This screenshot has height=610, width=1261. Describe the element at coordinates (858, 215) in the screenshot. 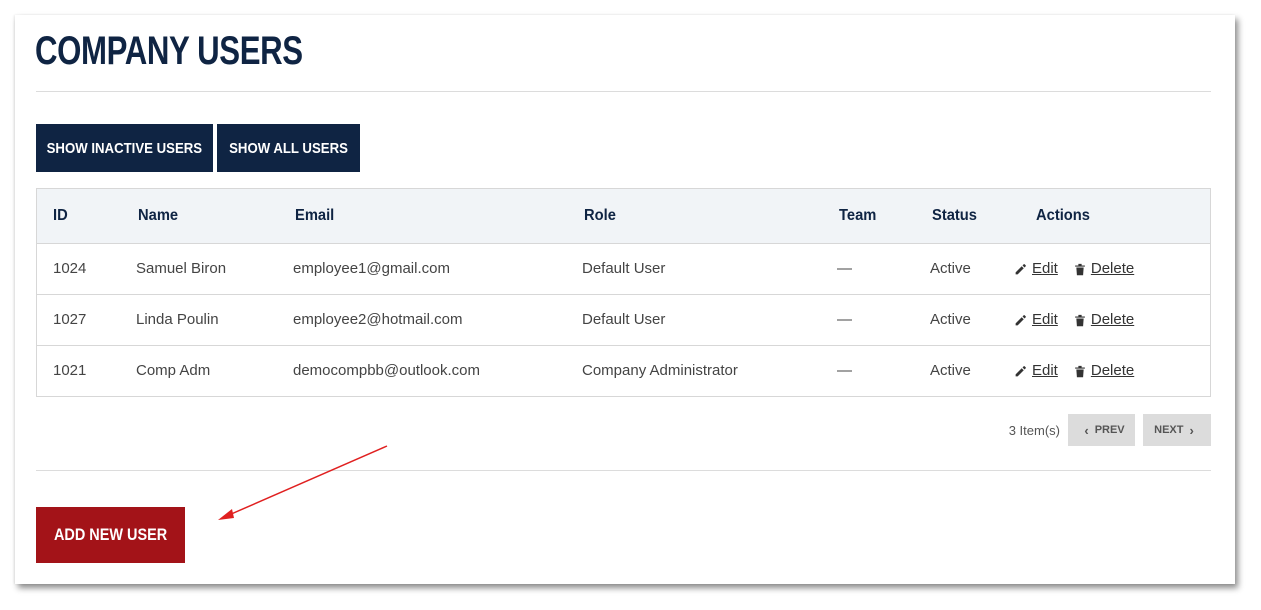

I see `header-team: Team` at that location.